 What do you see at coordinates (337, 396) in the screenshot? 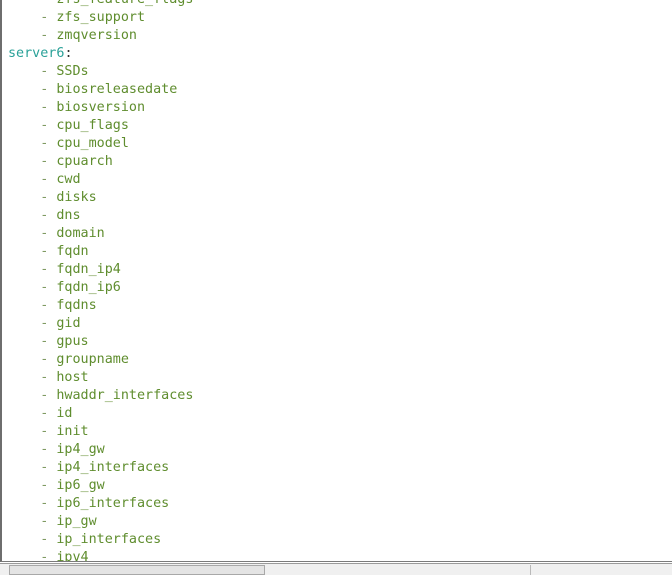
I see `output-list-item-line: - hwaddr_interfaces` at bounding box center [337, 396].